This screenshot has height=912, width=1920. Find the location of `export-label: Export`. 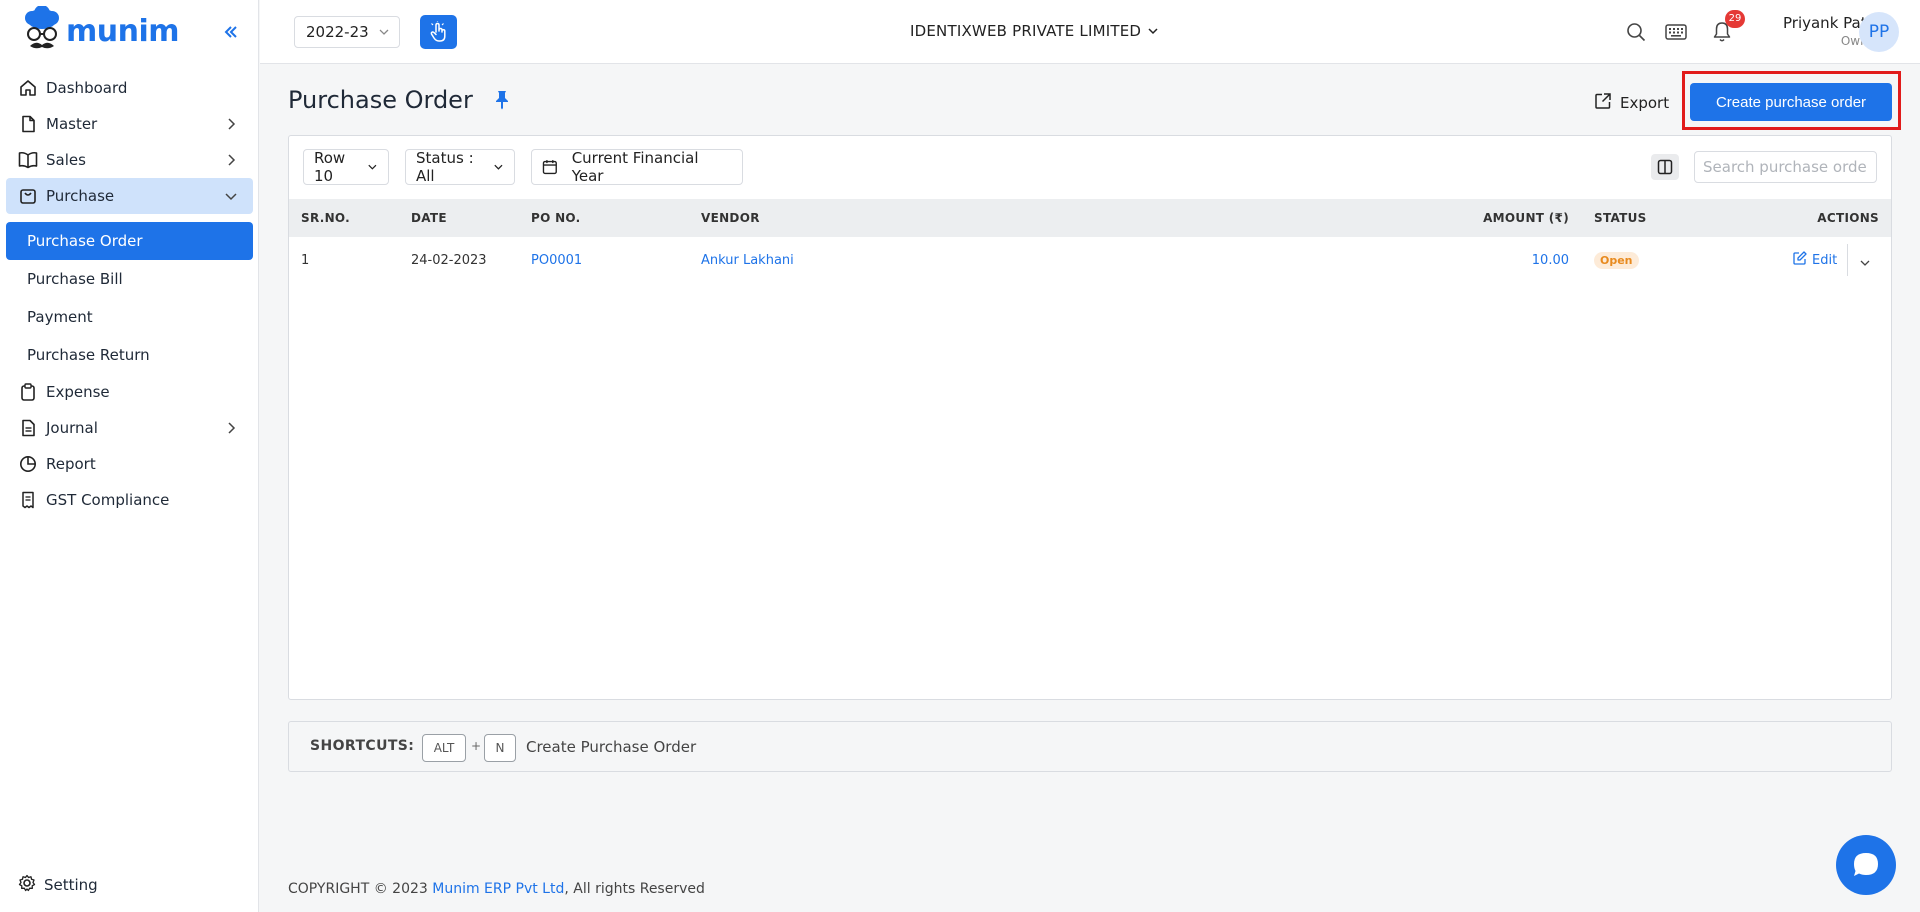

export-label: Export is located at coordinates (1645, 103).